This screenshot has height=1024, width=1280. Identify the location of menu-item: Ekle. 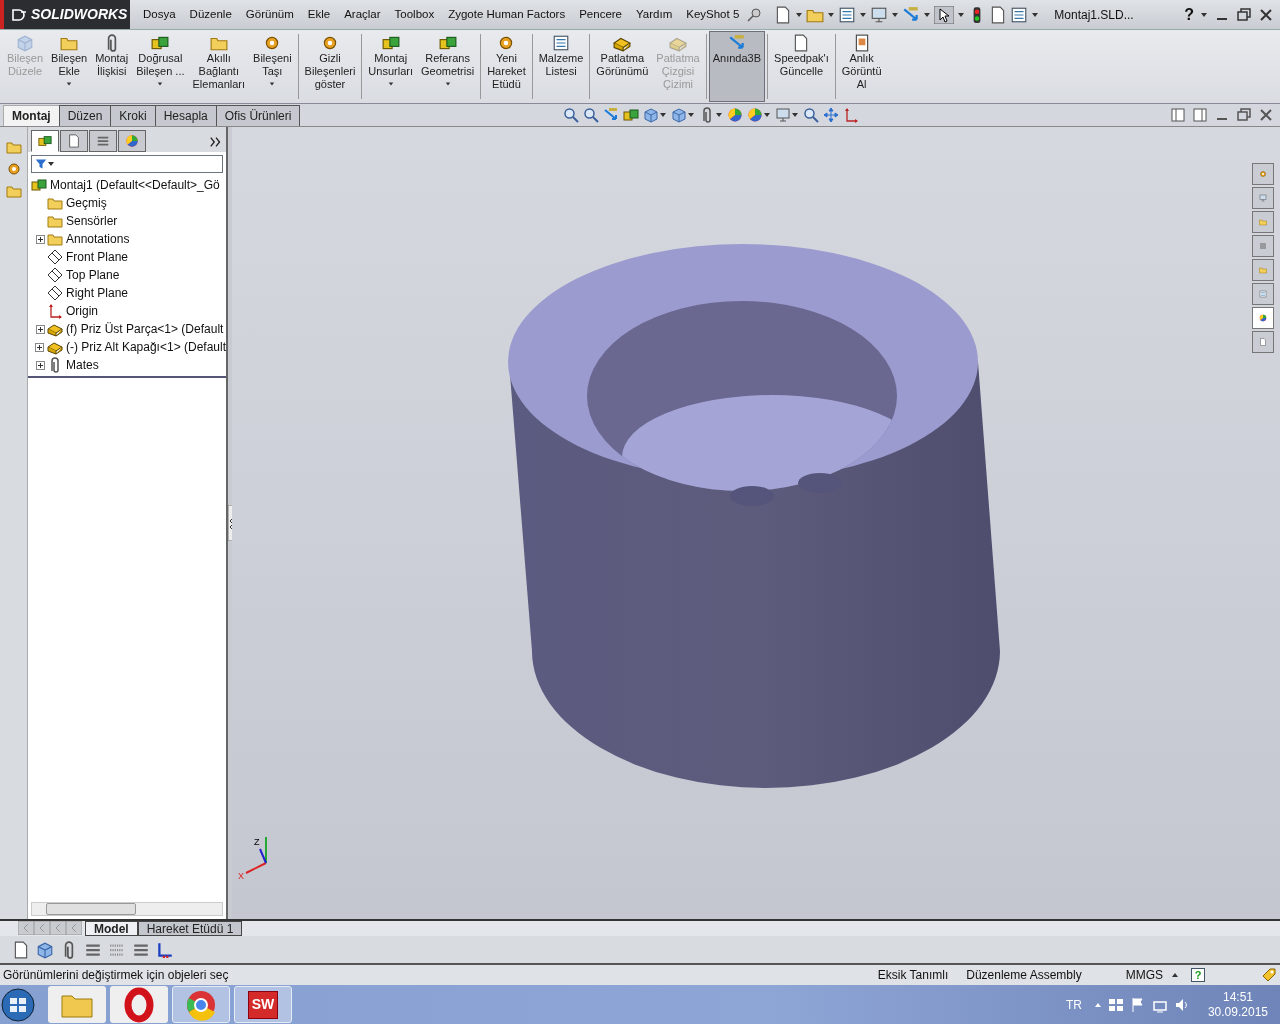
(319, 14).